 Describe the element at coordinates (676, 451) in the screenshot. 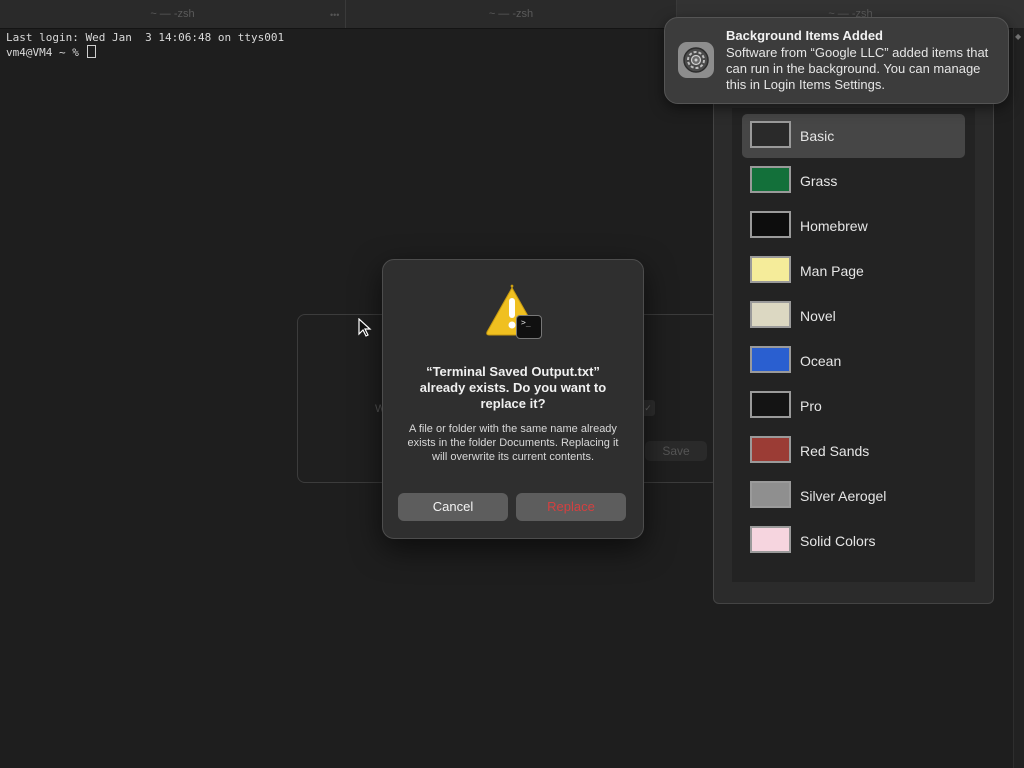

I see `save-button: Save` at that location.